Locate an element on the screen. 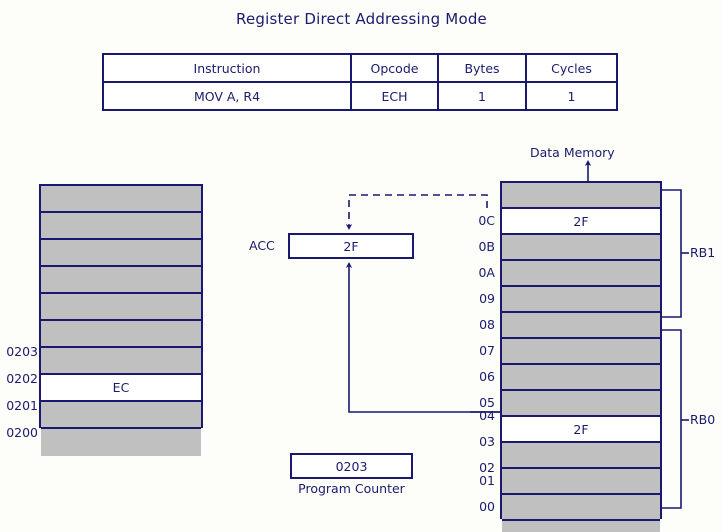 The width and height of the screenshot is (723, 532). header-opcode: Opcode is located at coordinates (394, 68).